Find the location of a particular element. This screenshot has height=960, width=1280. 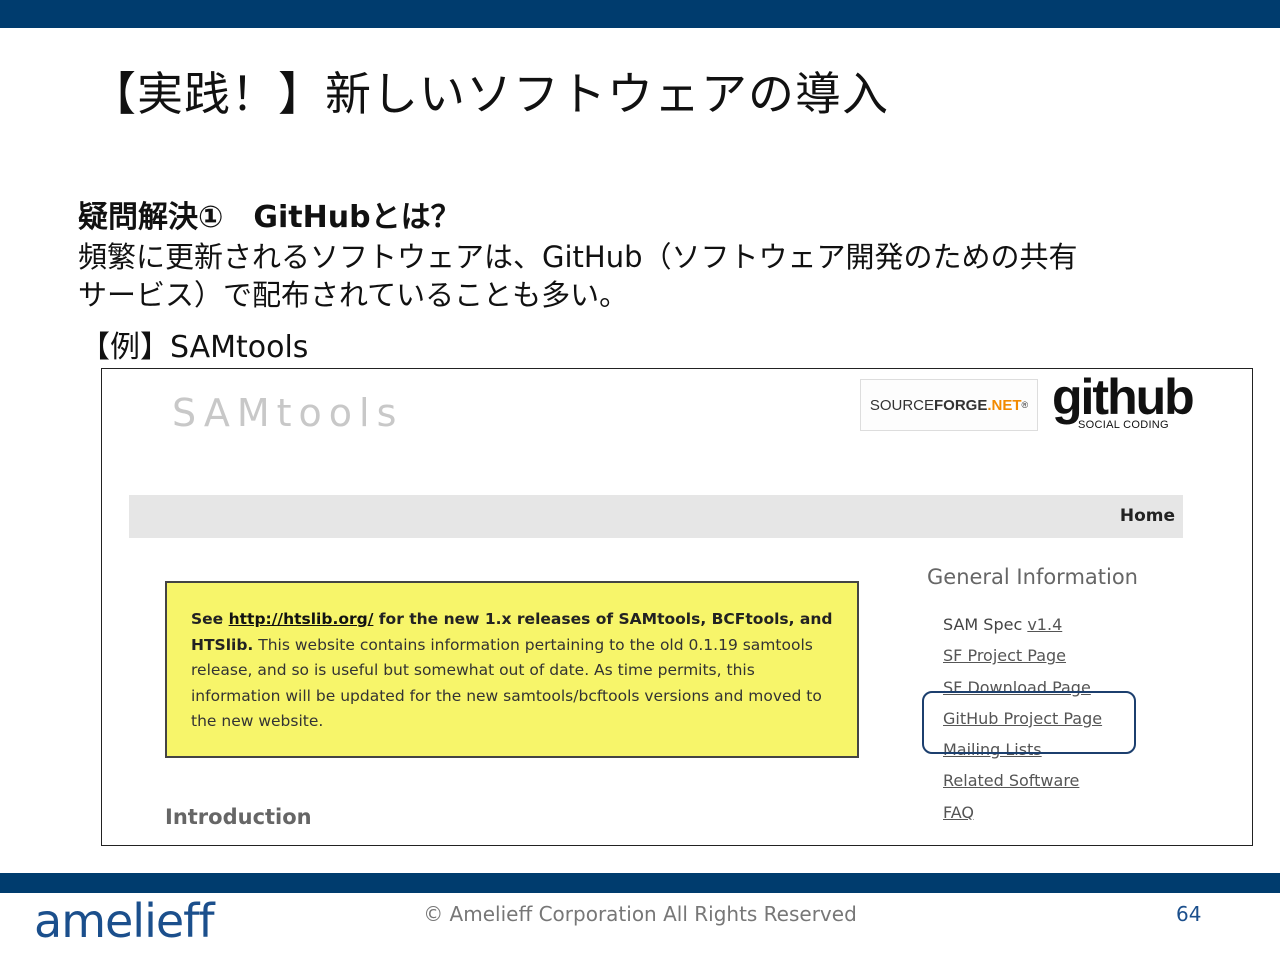

sourceforge-part3: .NET is located at coordinates (1004, 405).